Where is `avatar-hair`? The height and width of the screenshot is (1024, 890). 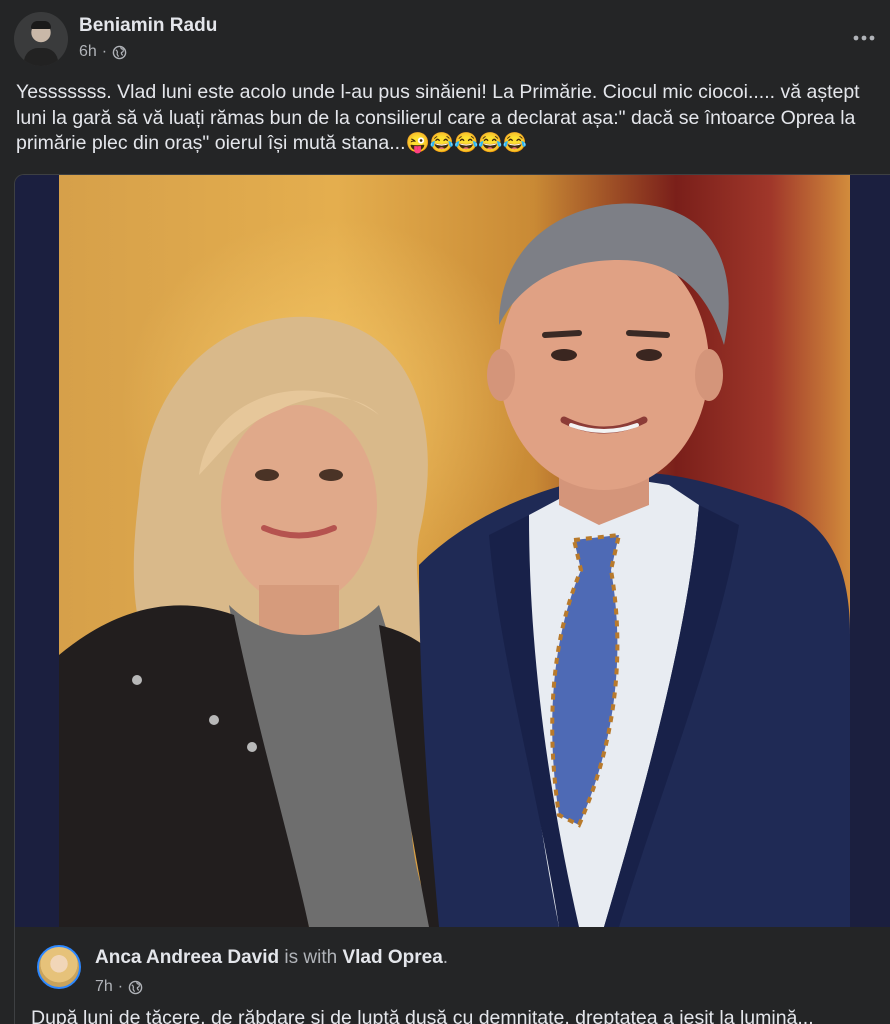
avatar-hair is located at coordinates (41, 25).